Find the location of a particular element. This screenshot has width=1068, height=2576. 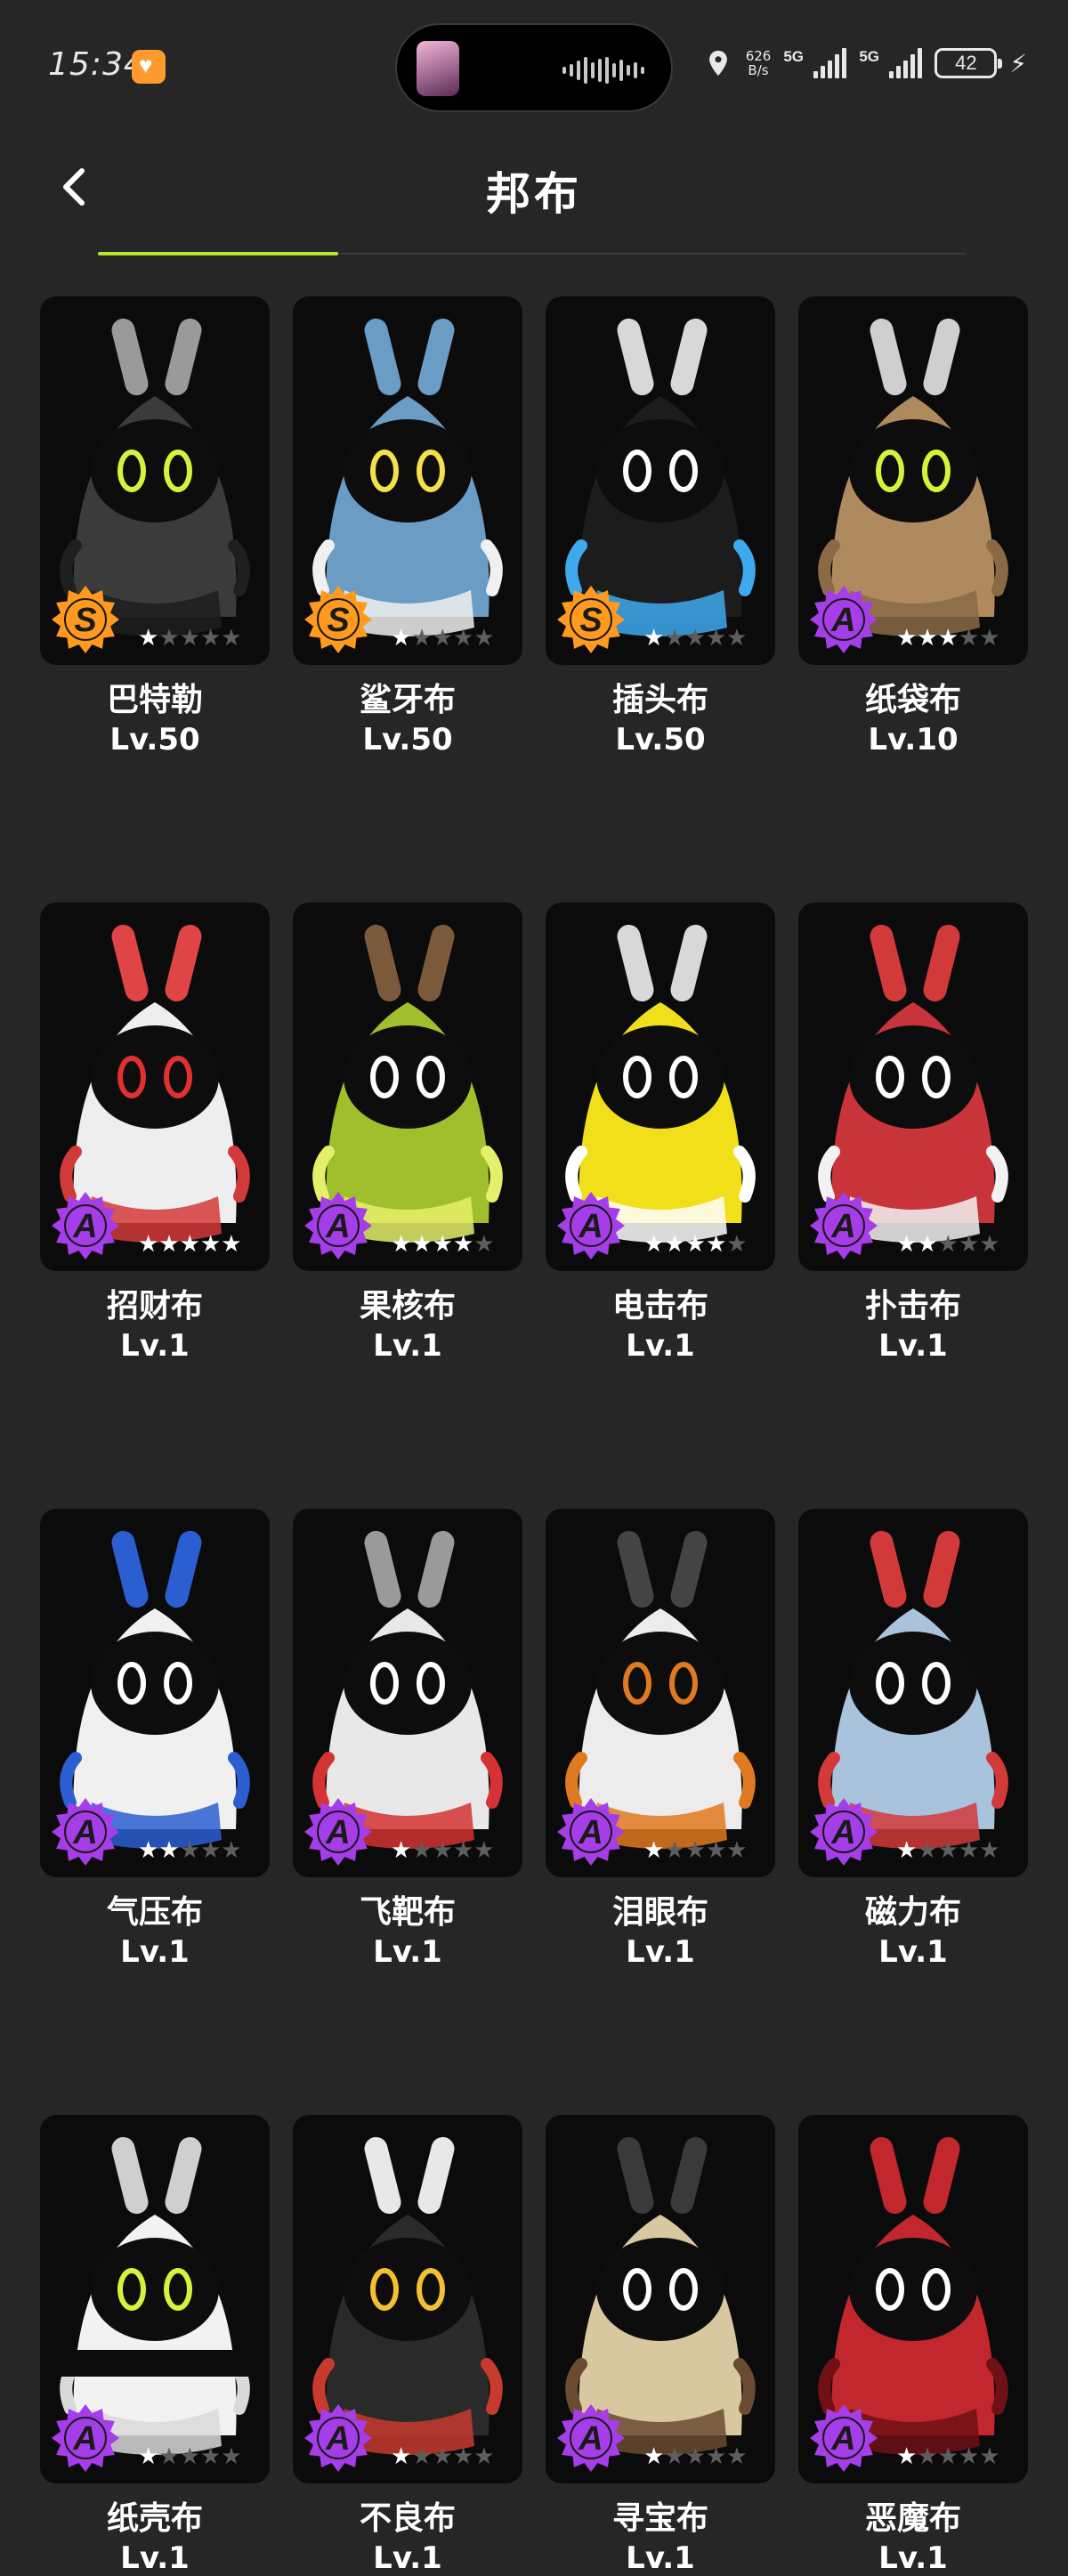

bangboo-name: 果核布 is located at coordinates (407, 1306).